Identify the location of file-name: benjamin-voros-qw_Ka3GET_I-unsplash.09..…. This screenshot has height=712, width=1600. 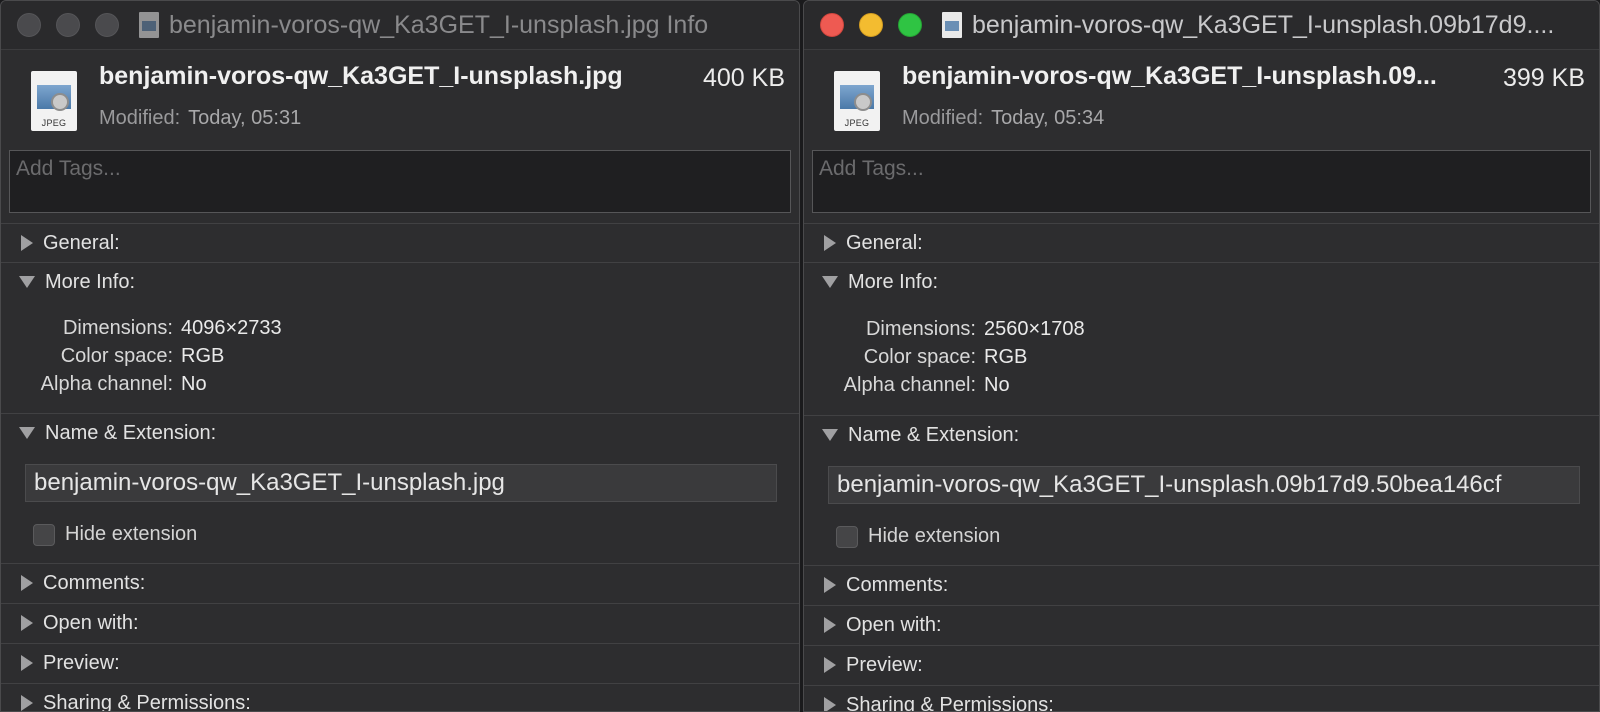
(1169, 76).